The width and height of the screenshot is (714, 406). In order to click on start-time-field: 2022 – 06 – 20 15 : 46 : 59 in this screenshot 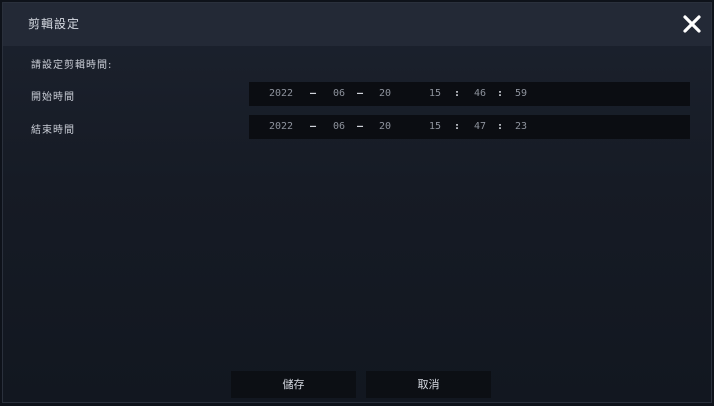, I will do `click(469, 94)`.